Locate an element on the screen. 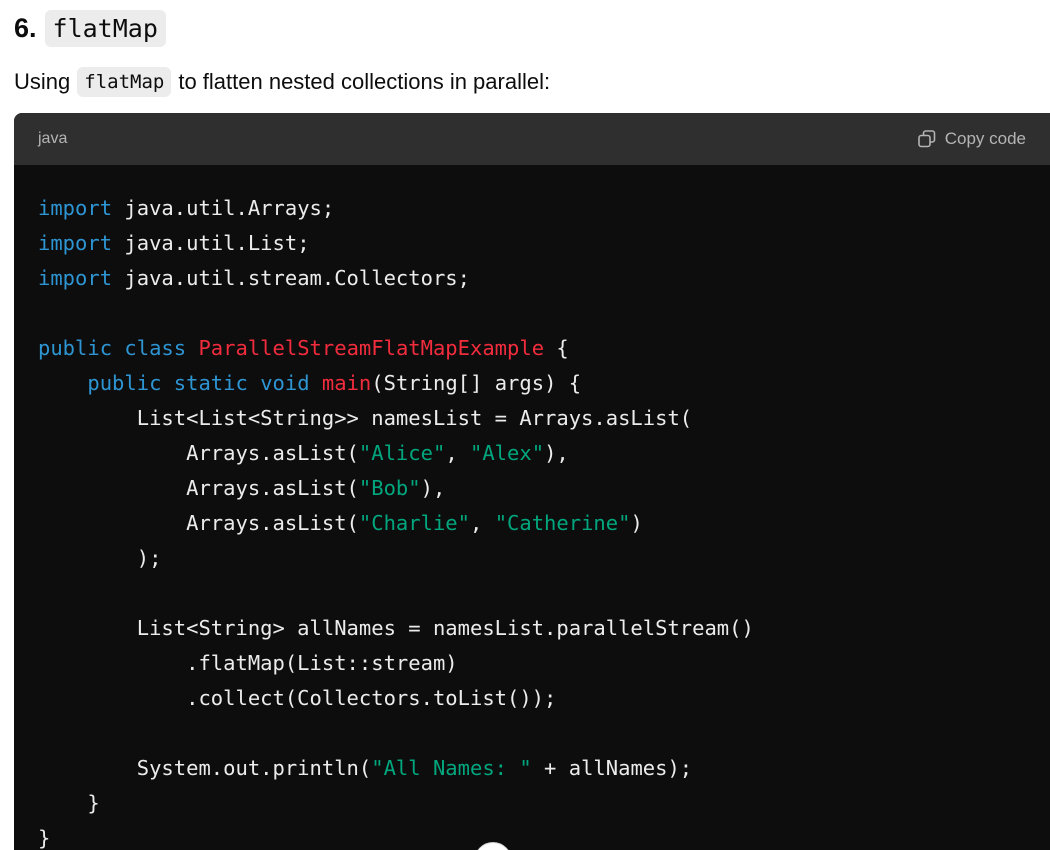 This screenshot has height=850, width=1050. code-token: "Alex" is located at coordinates (507, 453).